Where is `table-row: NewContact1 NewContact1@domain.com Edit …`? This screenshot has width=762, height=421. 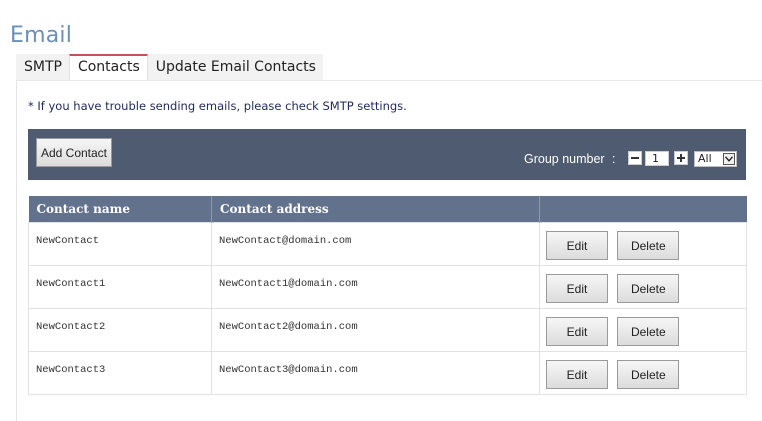 table-row: NewContact1 NewContact1@domain.com Edit … is located at coordinates (387, 287).